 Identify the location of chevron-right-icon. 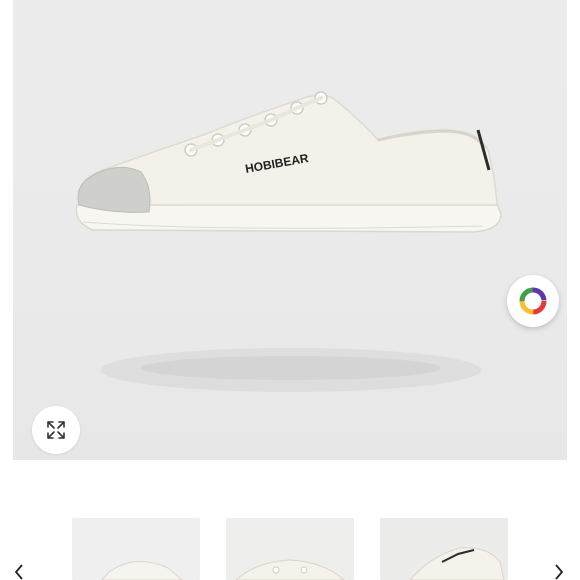
(559, 571).